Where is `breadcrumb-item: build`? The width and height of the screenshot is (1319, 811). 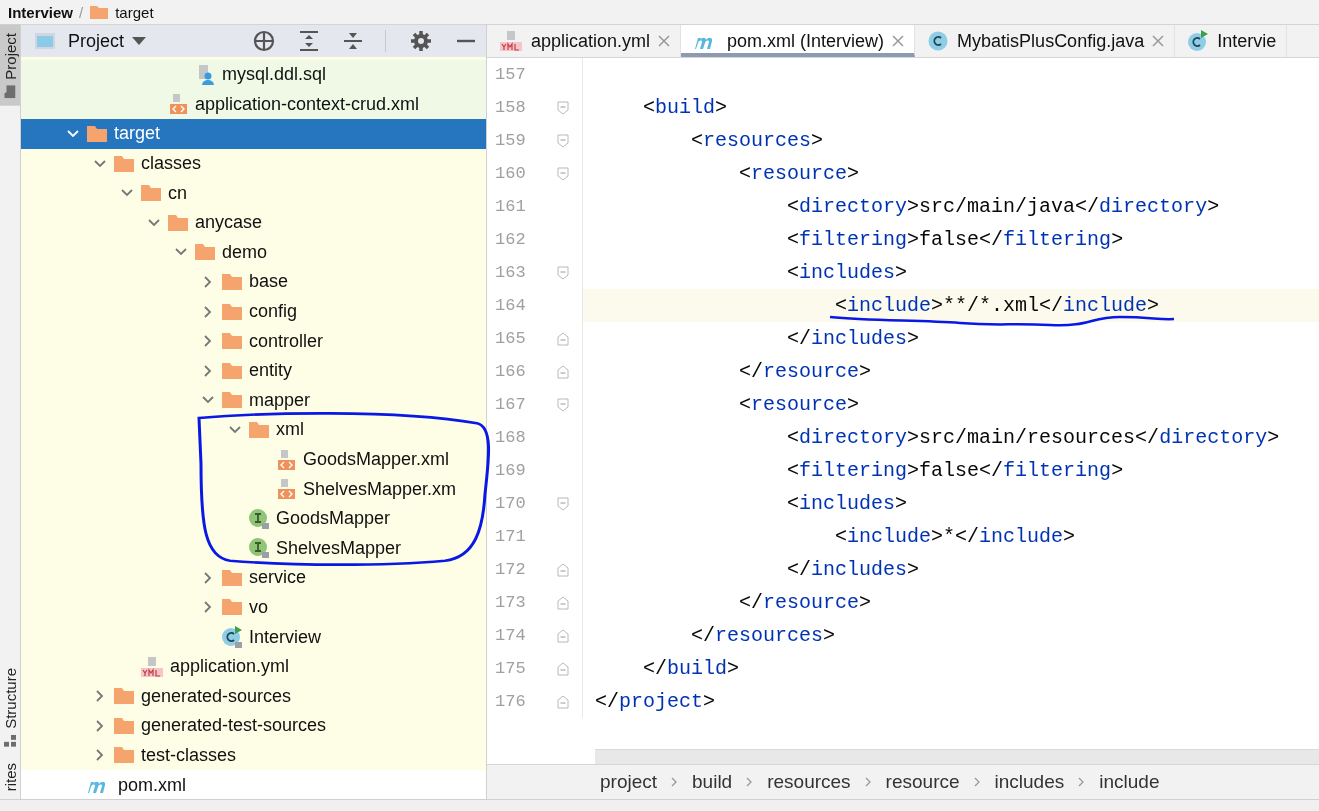
breadcrumb-item: build is located at coordinates (712, 782).